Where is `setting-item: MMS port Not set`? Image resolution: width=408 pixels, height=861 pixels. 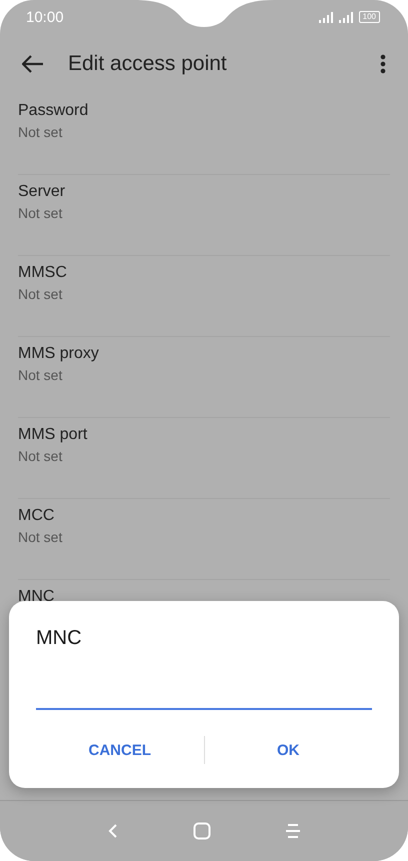
setting-item: MMS port Not set is located at coordinates (204, 458).